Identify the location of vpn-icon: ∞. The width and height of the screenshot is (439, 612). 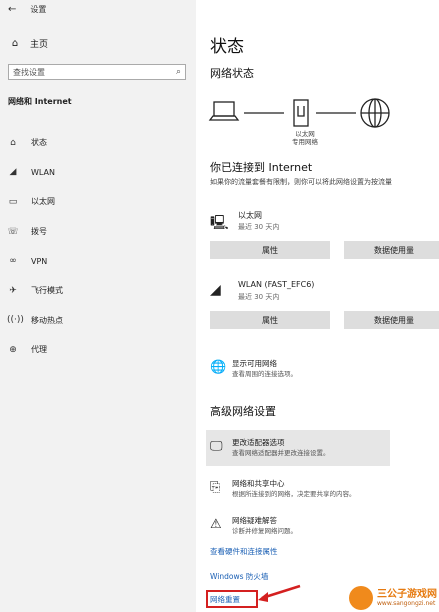
(13, 261).